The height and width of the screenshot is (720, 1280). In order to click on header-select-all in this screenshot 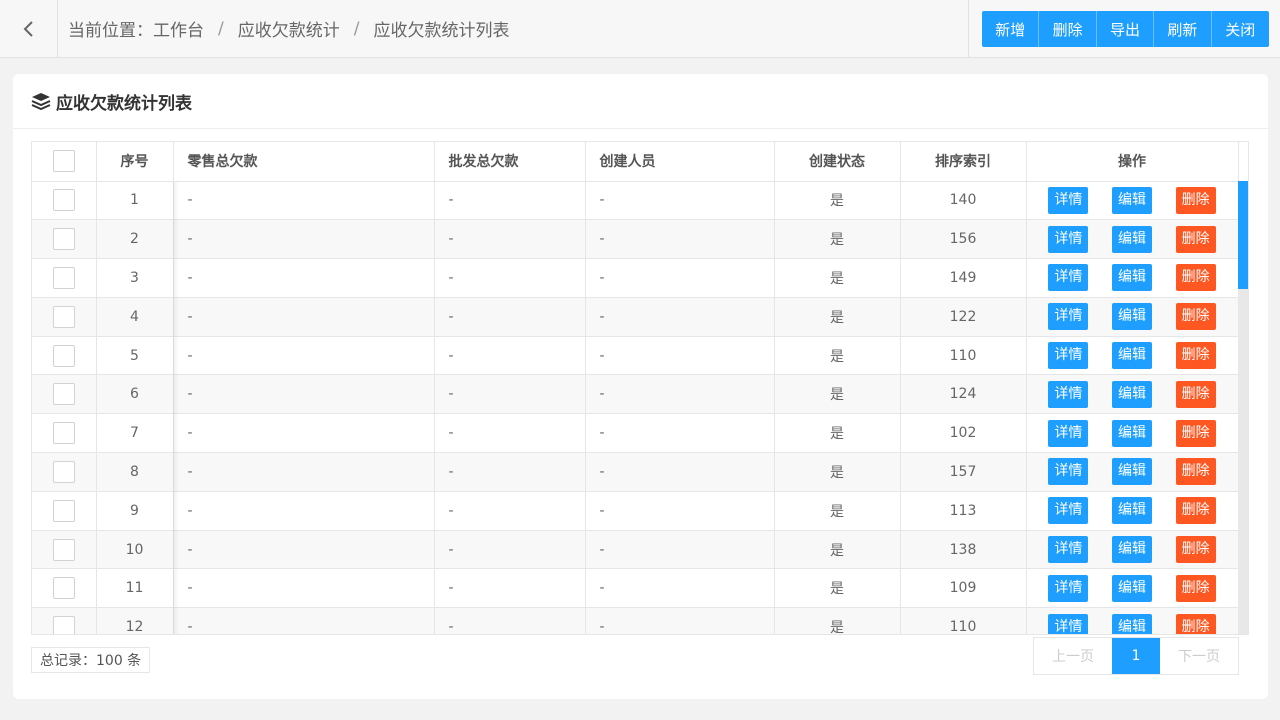, I will do `click(64, 162)`.